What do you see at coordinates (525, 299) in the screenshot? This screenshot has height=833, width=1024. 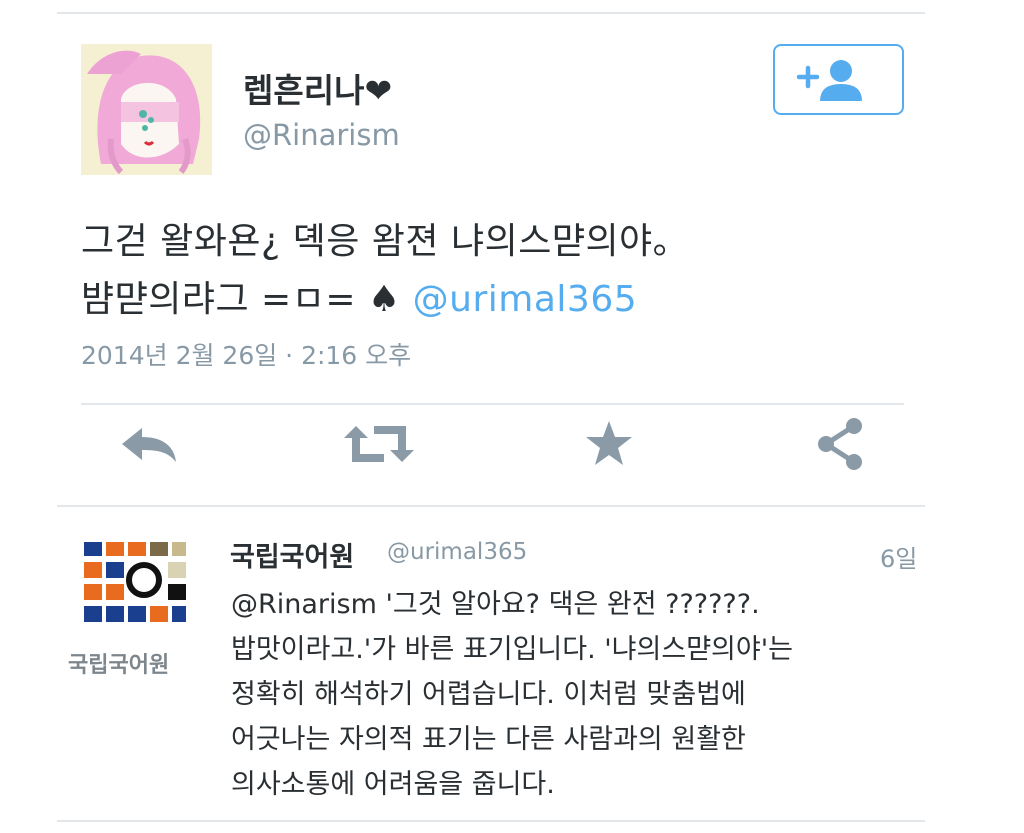 I see `mention-link: @urimal365` at bounding box center [525, 299].